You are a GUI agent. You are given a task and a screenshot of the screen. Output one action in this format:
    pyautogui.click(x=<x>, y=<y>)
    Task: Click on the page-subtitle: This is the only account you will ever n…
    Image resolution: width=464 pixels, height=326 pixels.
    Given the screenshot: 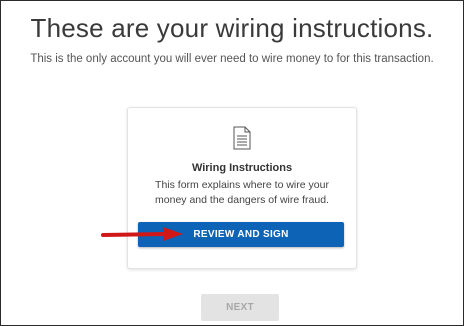 What is the action you would take?
    pyautogui.click(x=232, y=59)
    